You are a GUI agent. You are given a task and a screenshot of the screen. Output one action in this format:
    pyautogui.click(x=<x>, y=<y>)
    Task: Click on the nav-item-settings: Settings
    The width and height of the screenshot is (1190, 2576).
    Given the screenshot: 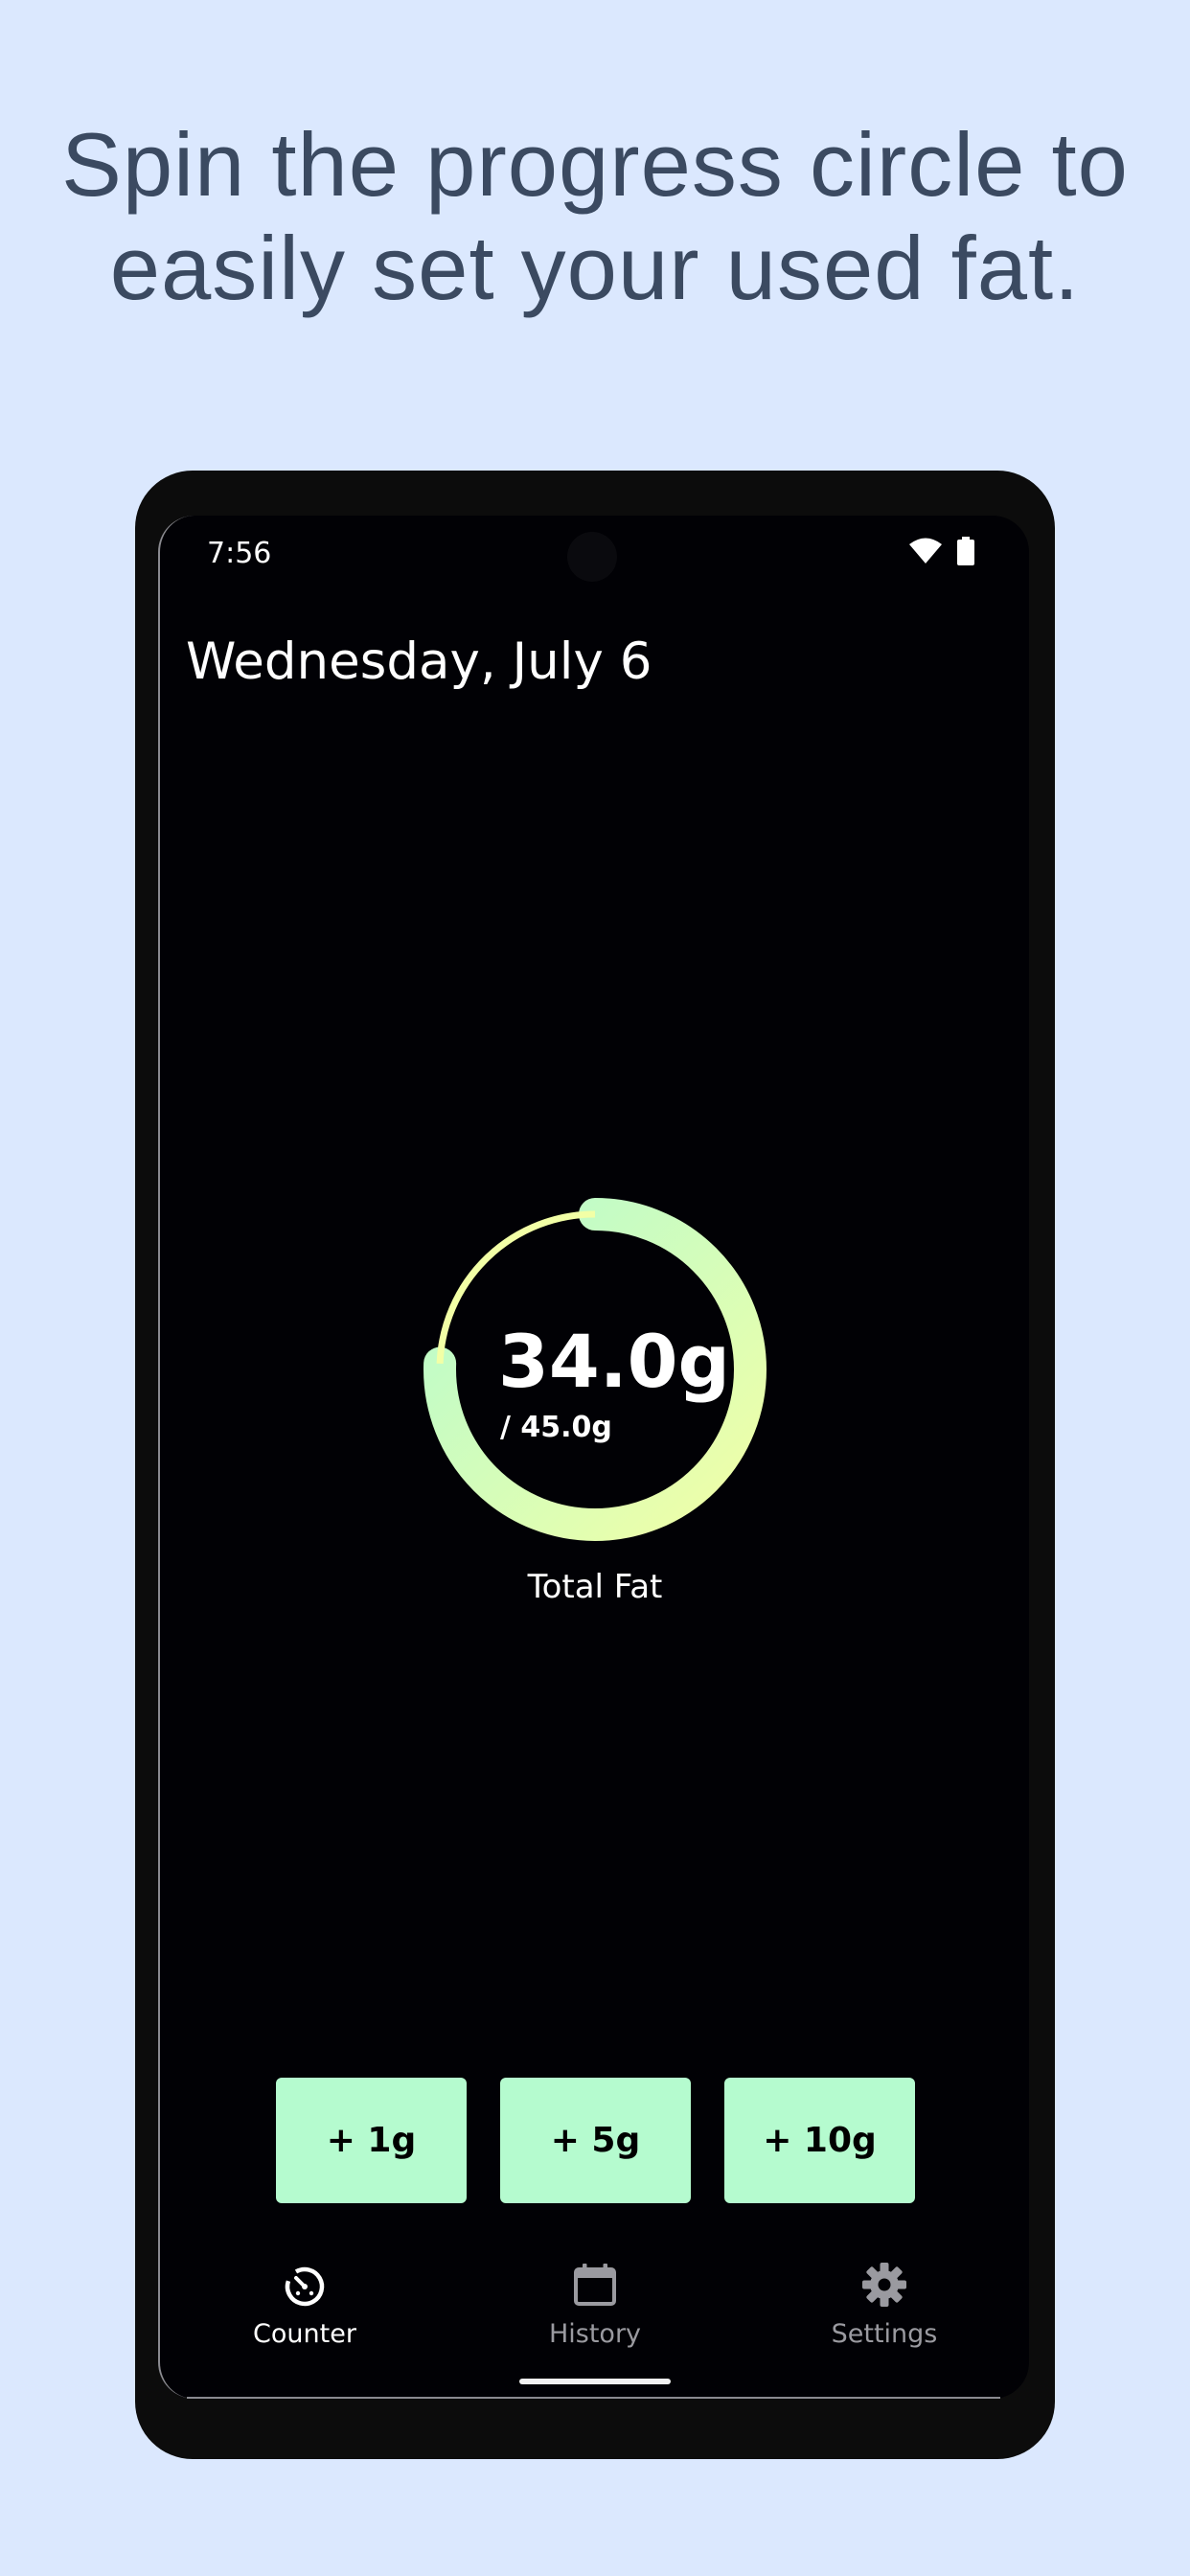 What is the action you would take?
    pyautogui.click(x=885, y=2305)
    